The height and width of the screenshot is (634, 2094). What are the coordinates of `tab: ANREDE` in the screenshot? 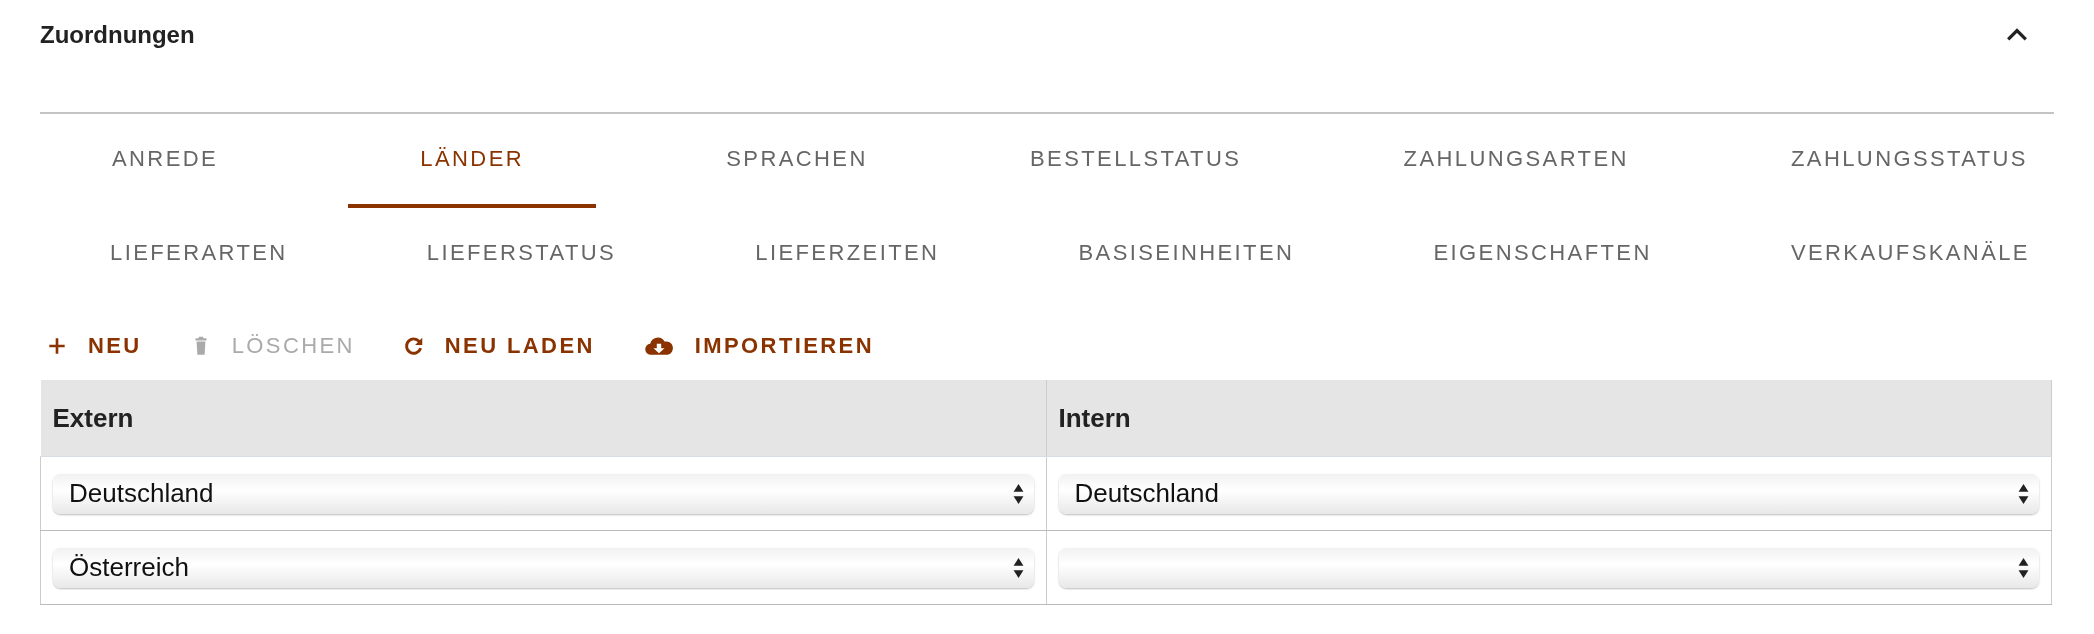 It's located at (165, 161).